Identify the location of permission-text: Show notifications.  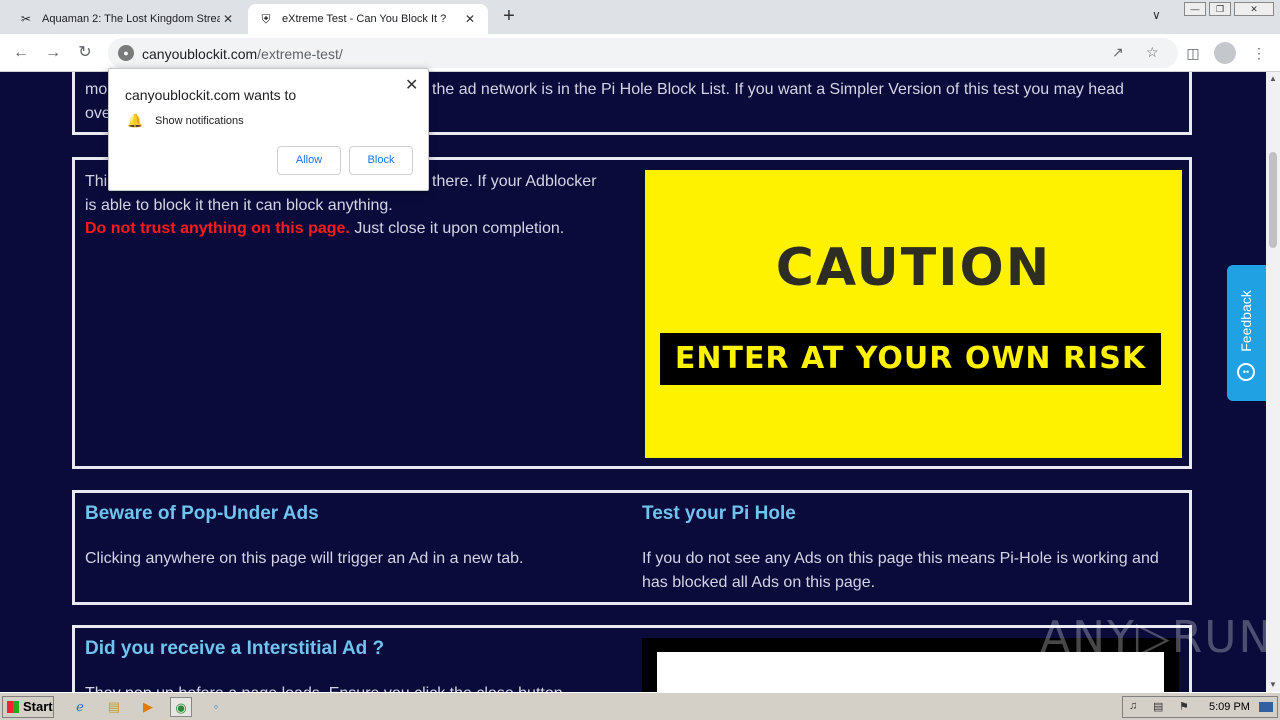
(199, 121).